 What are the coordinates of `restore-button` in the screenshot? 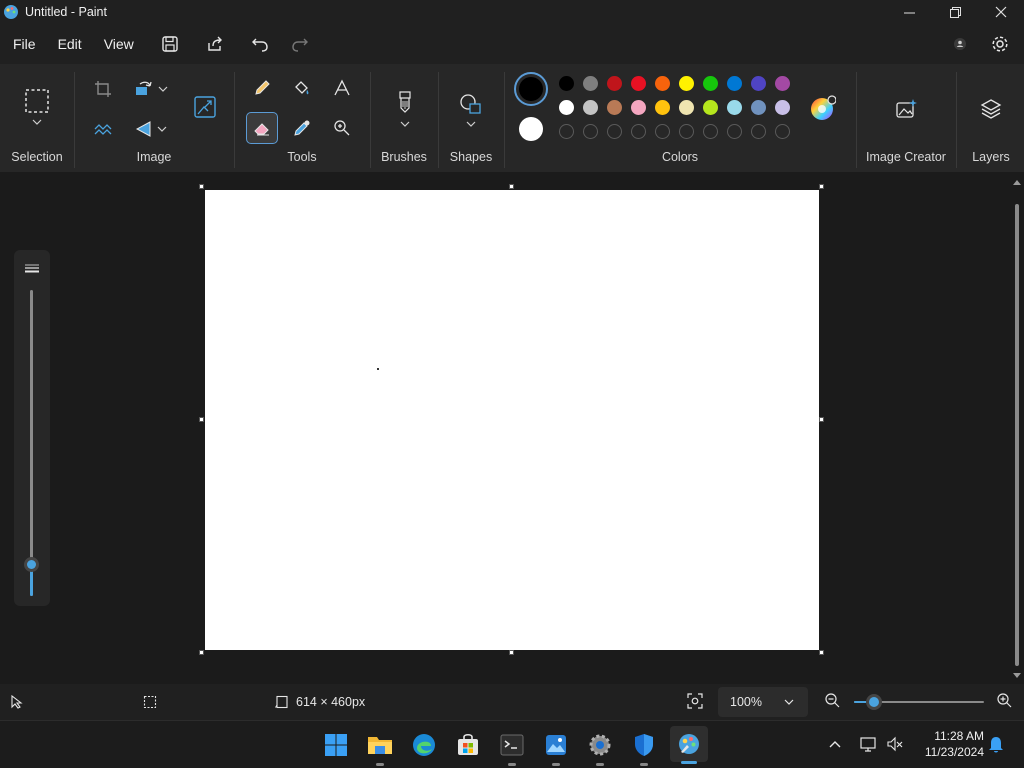 It's located at (955, 12).